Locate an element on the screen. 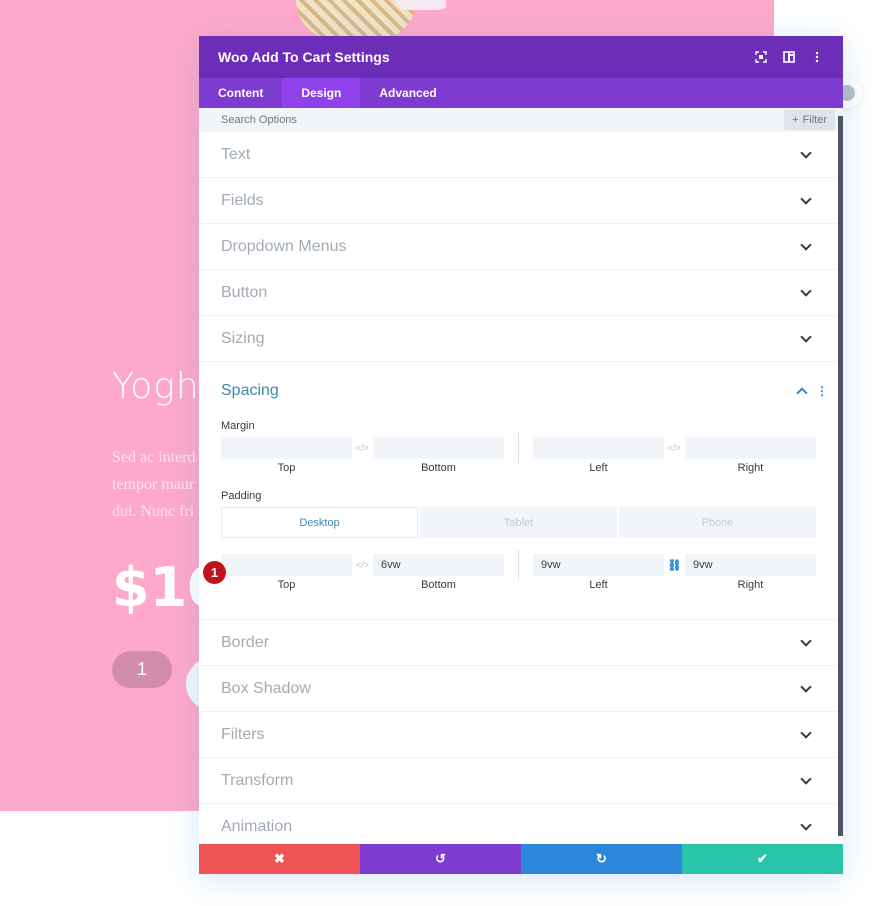 The width and height of the screenshot is (880, 906). section-title: Animation is located at coordinates (257, 826).